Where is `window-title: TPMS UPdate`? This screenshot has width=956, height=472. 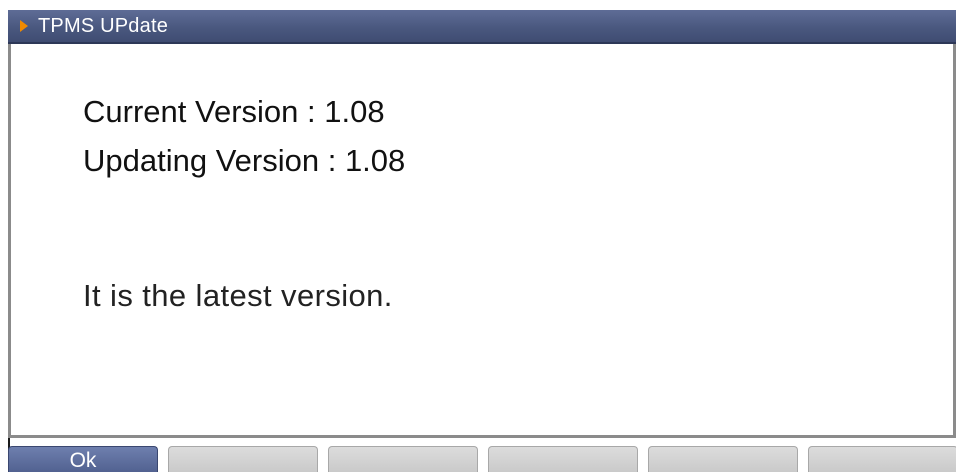 window-title: TPMS UPdate is located at coordinates (103, 26).